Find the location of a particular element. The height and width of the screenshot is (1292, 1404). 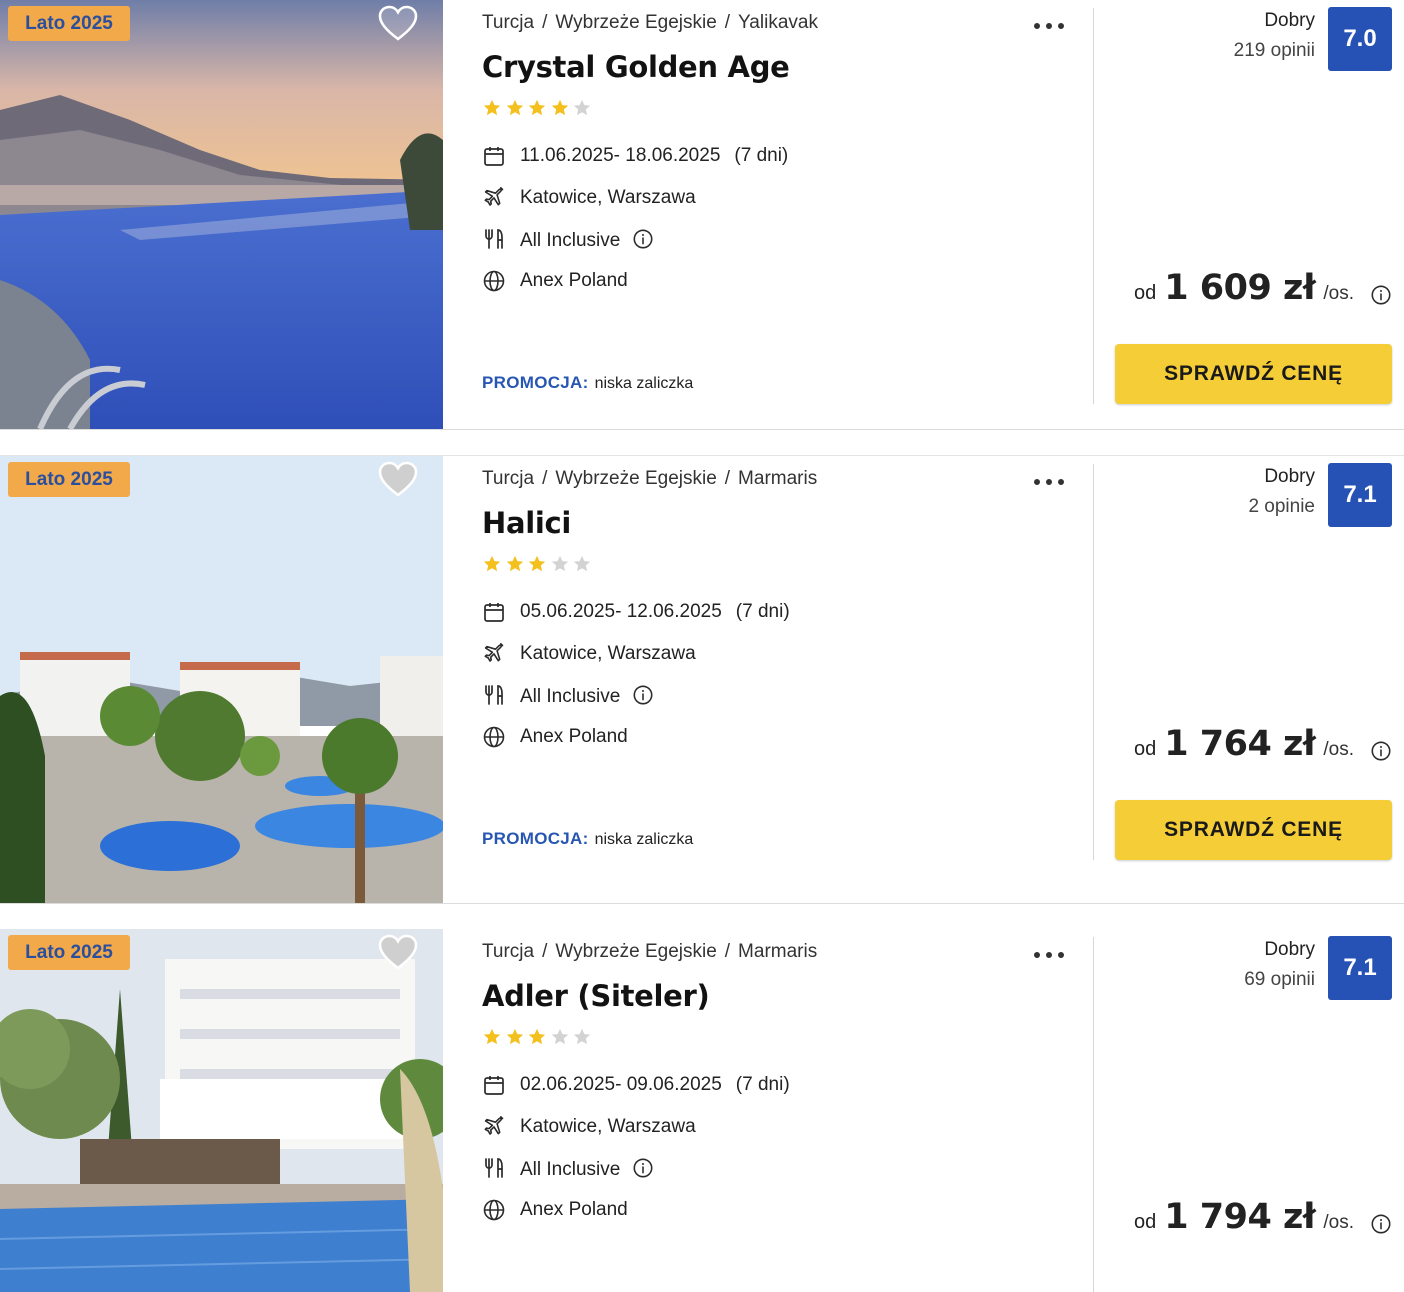

calendar-icon is located at coordinates (494, 156).